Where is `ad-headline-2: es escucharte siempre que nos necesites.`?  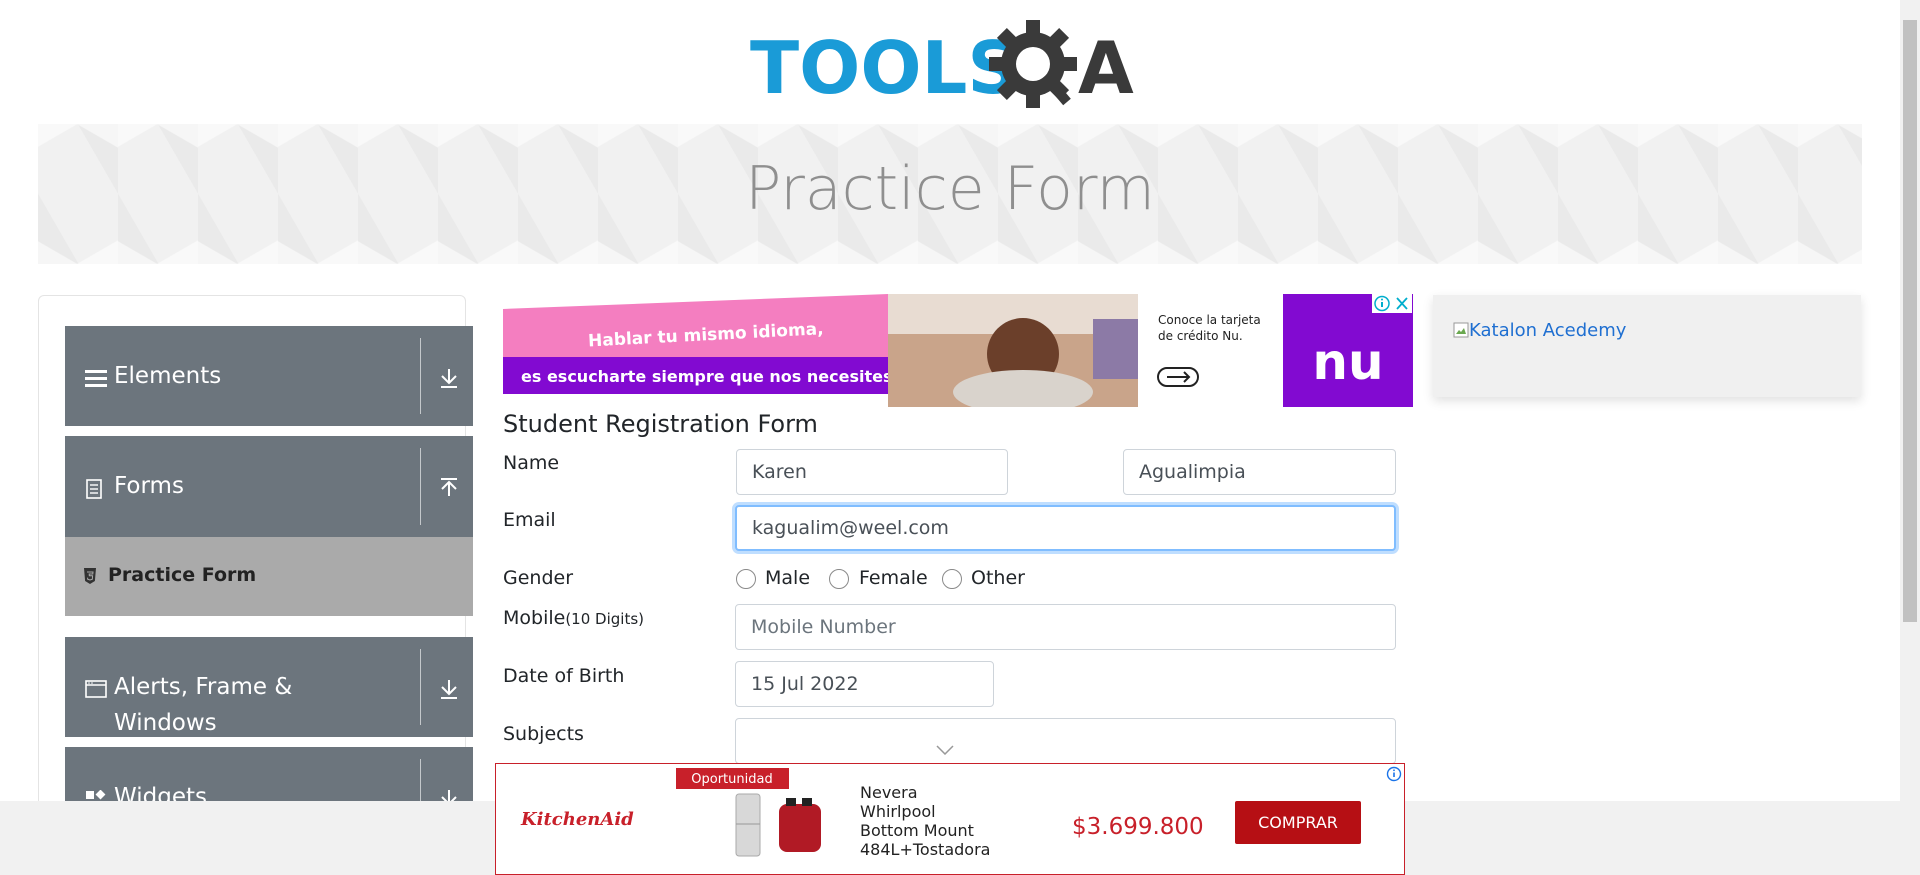
ad-headline-2: es escucharte siempre que nos necesites. is located at coordinates (710, 376).